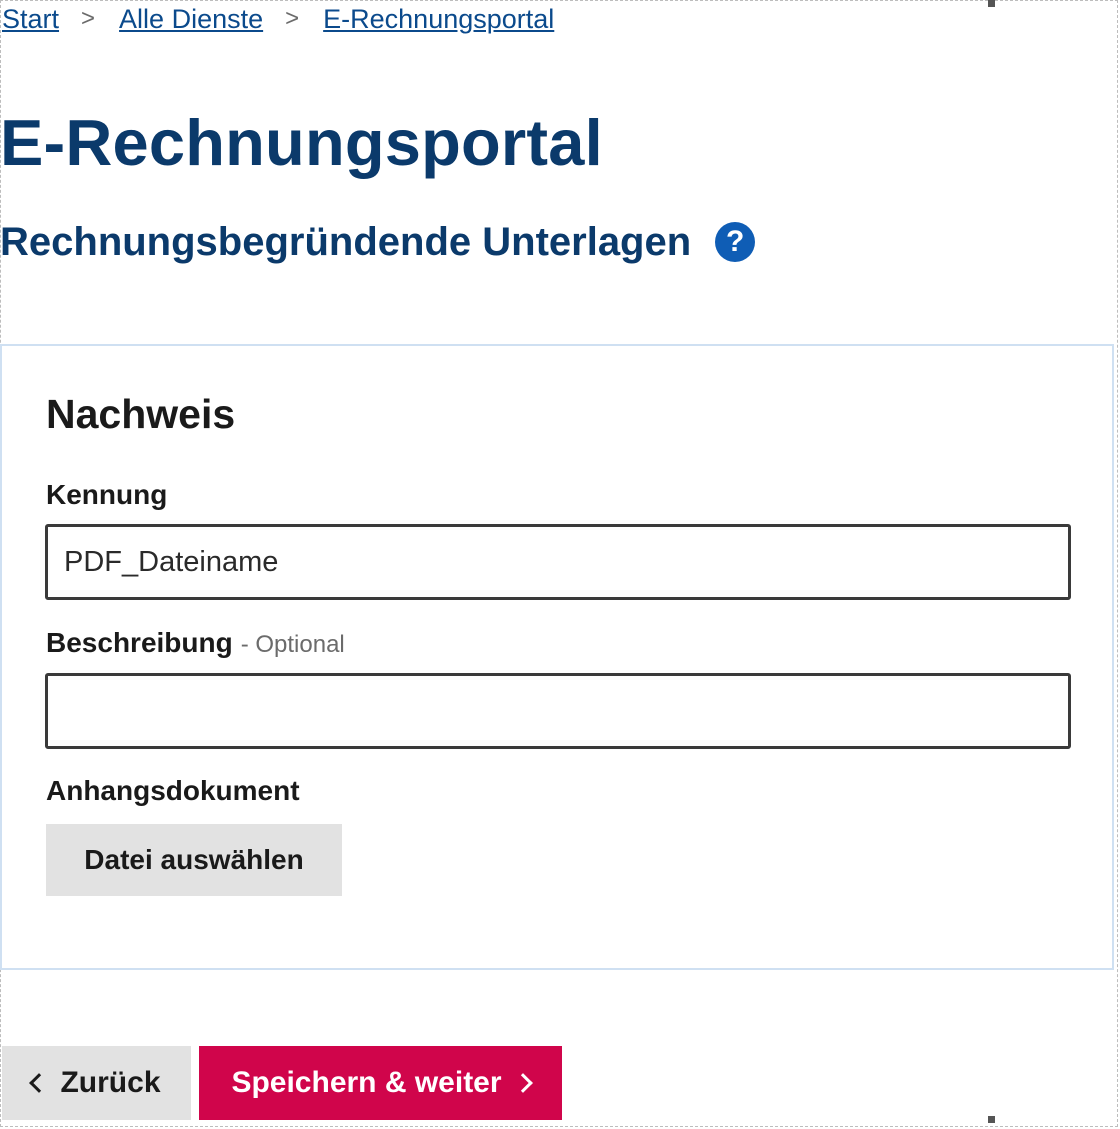 This screenshot has height=1129, width=1120. Describe the element at coordinates (292, 644) in the screenshot. I see `optional-hint: - Optional` at that location.